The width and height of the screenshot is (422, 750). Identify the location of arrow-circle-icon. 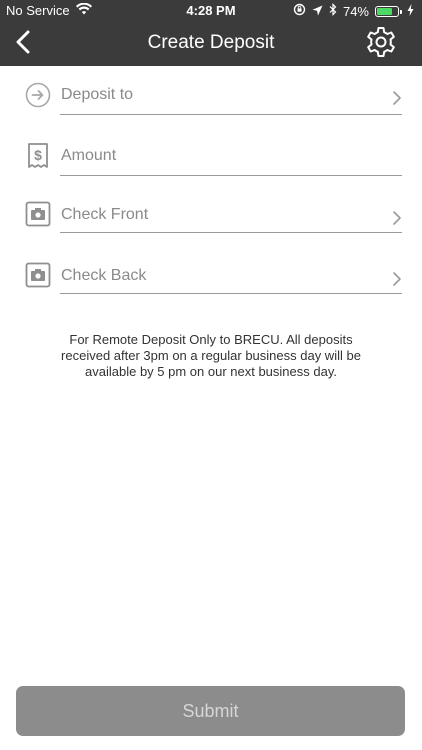
(38, 95).